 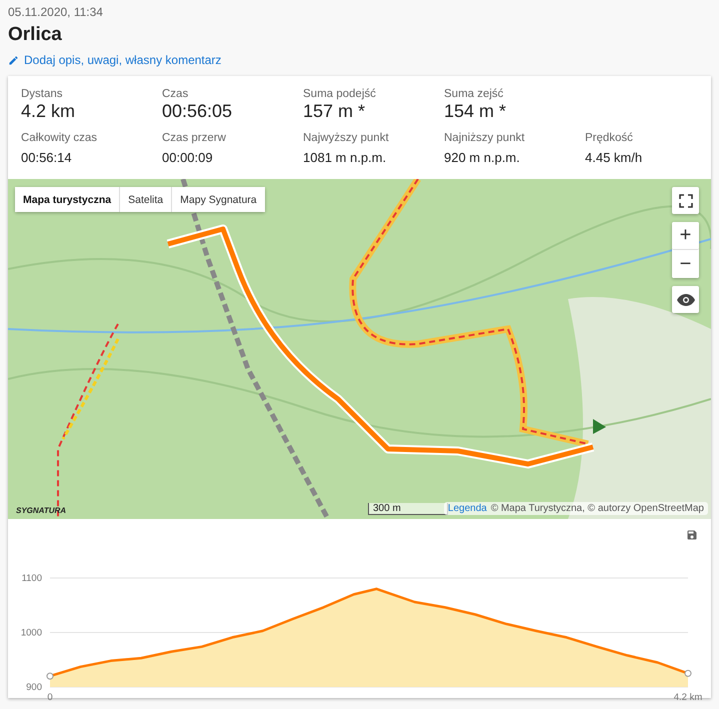 What do you see at coordinates (692, 535) in the screenshot?
I see `save-icon` at bounding box center [692, 535].